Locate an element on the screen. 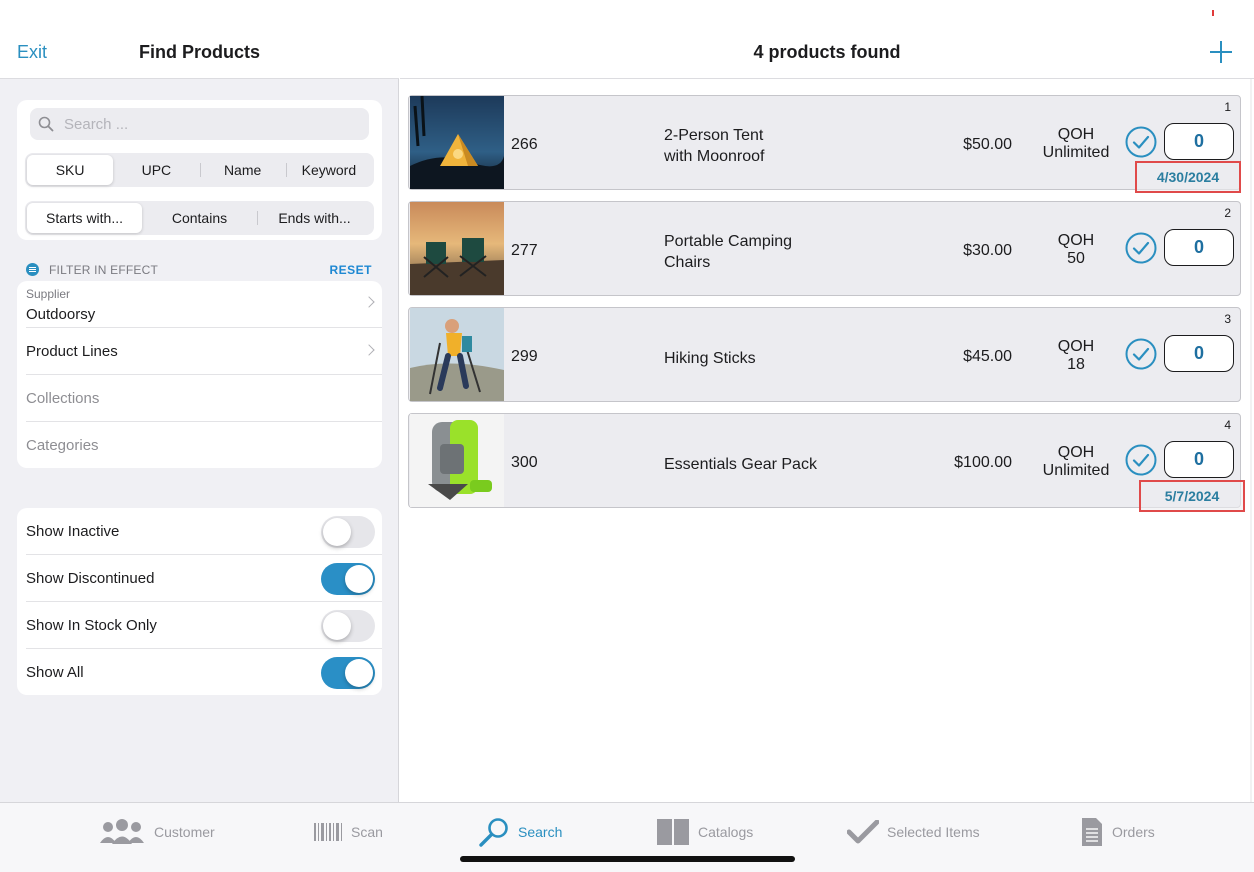 The width and height of the screenshot is (1254, 872). tab-catalogs: Catalogs is located at coordinates (704, 832).